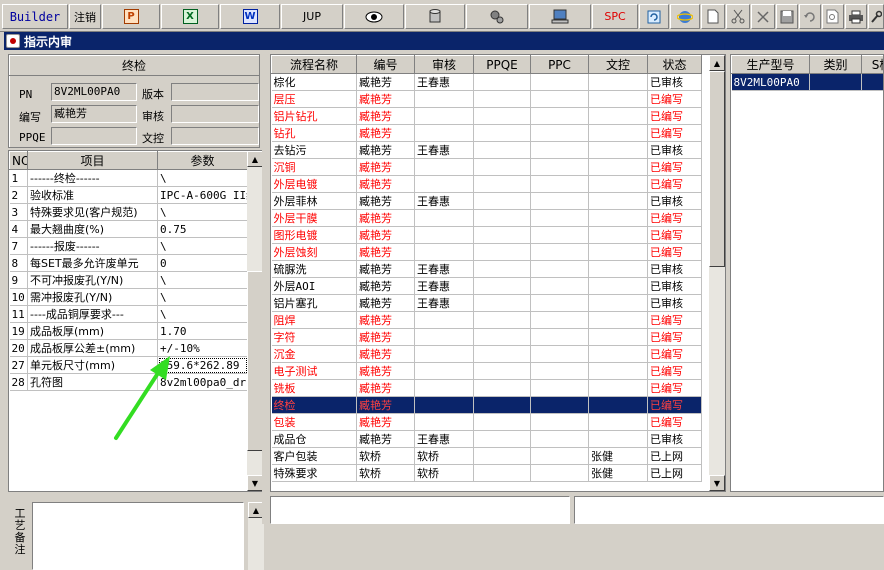 This screenshot has height=570, width=884. I want to click on bottom-memo-left, so click(420, 510).